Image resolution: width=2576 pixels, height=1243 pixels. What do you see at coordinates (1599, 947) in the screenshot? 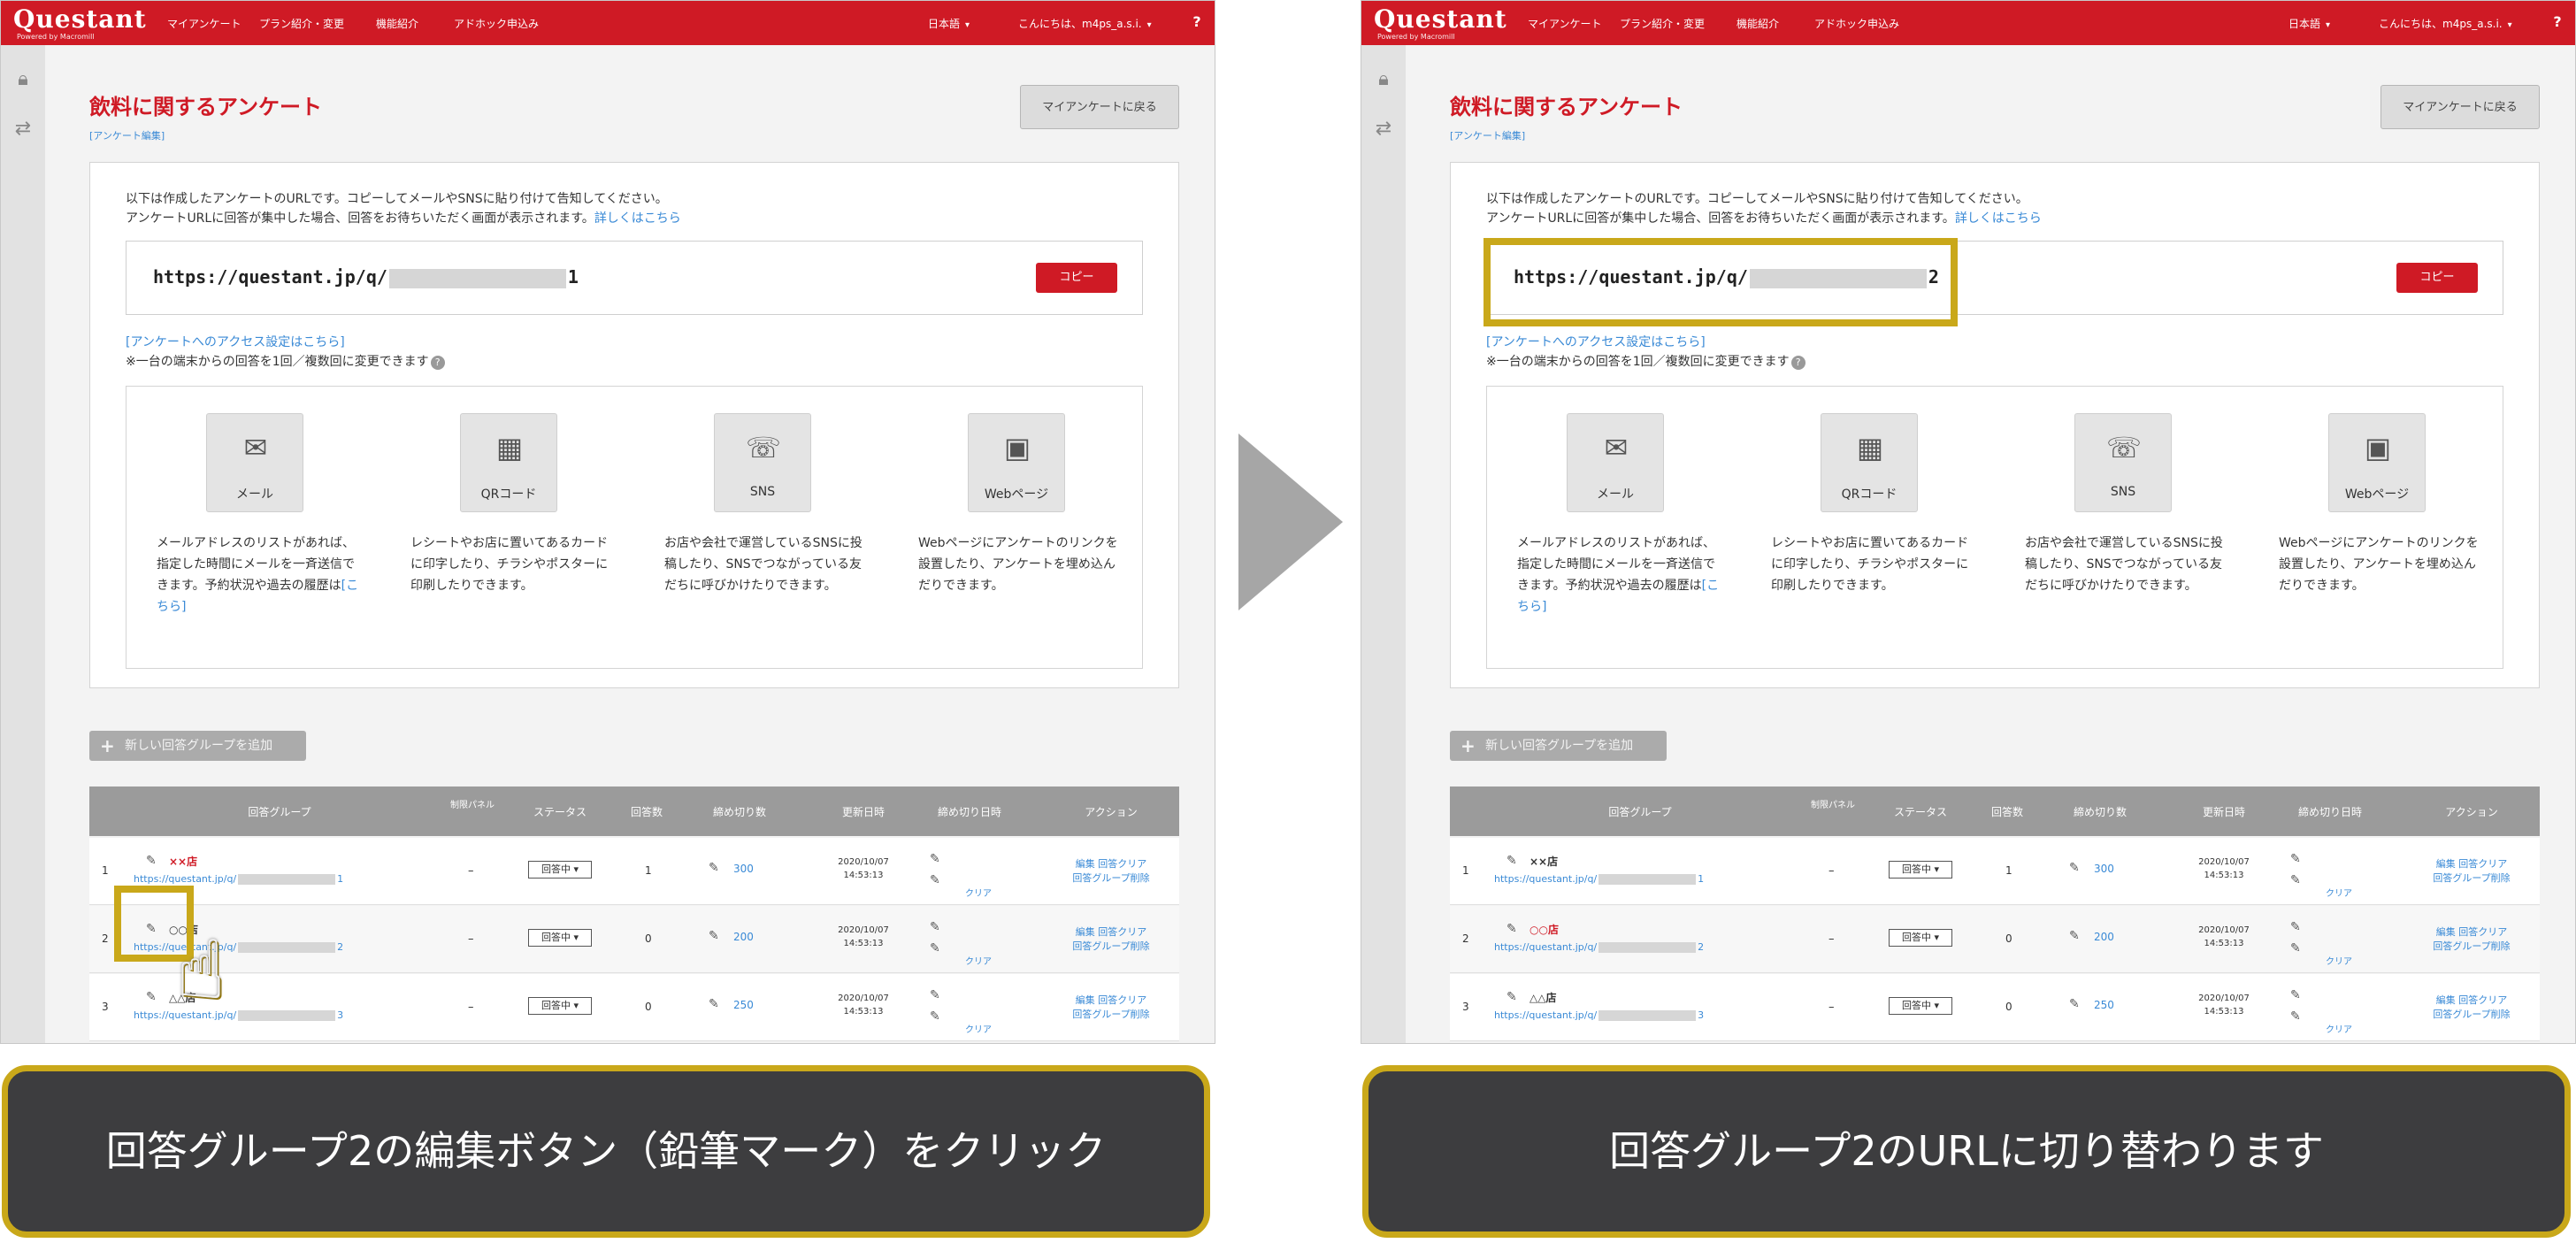
I see `group-url: https://questant.jp/q/2` at bounding box center [1599, 947].